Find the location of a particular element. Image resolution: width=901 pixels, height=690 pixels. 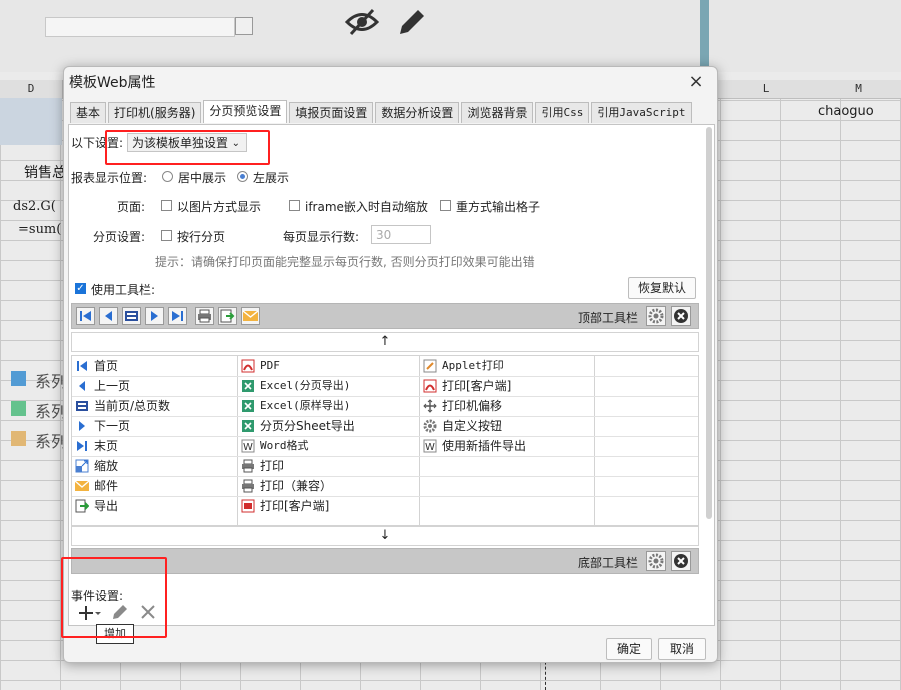

cell-sales-total: 销售总 is located at coordinates (45, 172).